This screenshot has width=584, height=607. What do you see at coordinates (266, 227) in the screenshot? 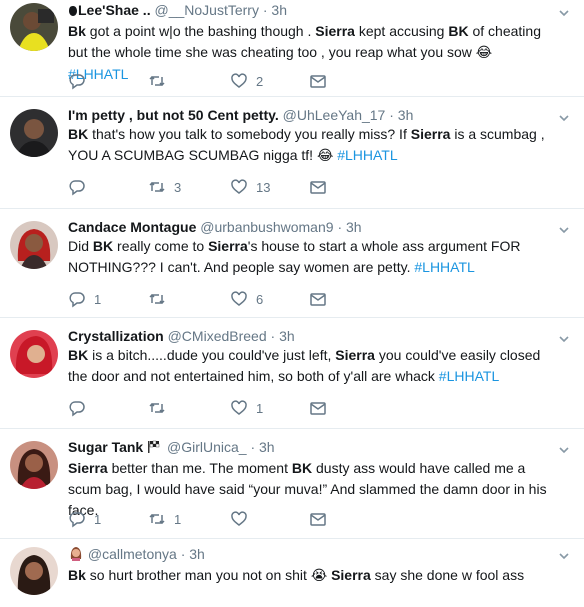
I see `user-handle: @urbanbushwoman9` at bounding box center [266, 227].